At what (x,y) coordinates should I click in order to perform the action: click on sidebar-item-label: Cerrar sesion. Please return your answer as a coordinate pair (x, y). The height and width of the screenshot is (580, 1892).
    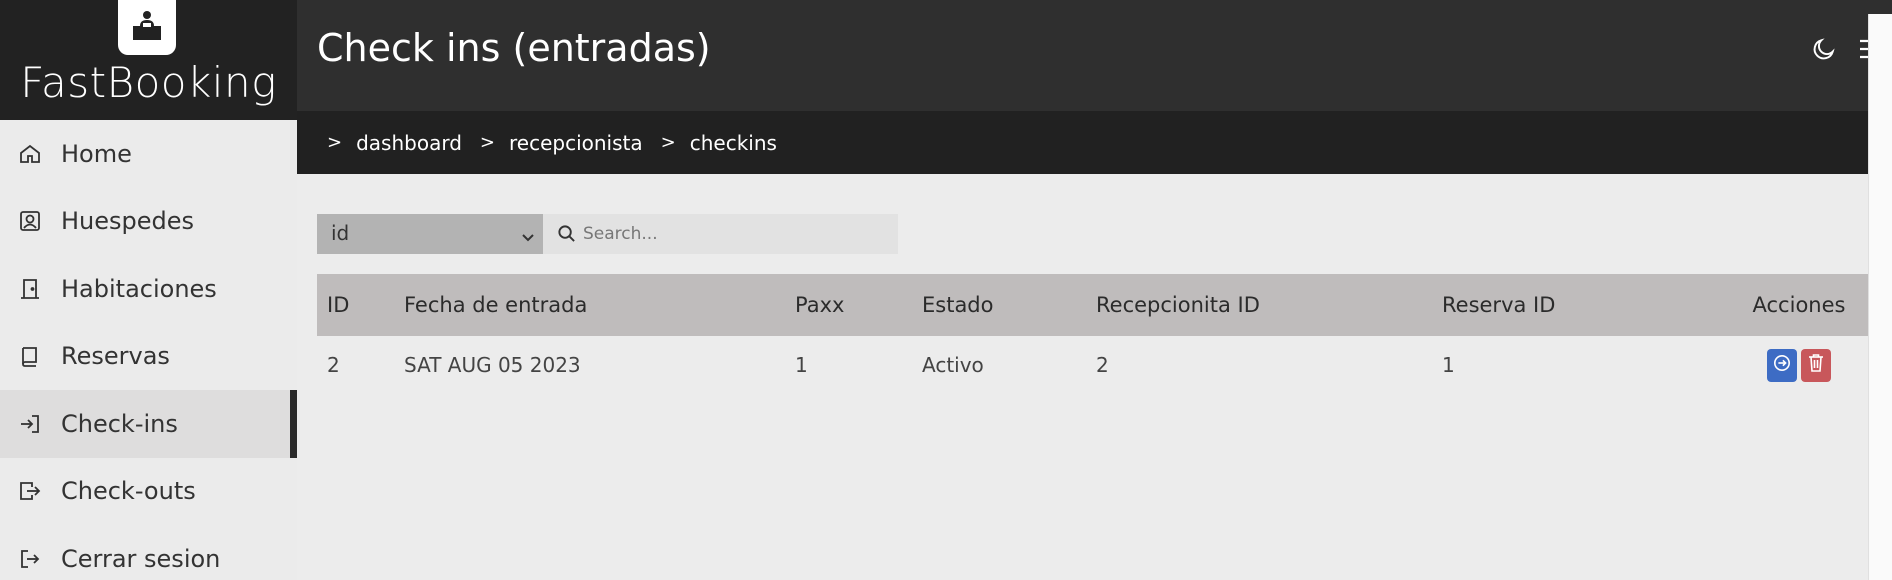
    Looking at the image, I should click on (141, 558).